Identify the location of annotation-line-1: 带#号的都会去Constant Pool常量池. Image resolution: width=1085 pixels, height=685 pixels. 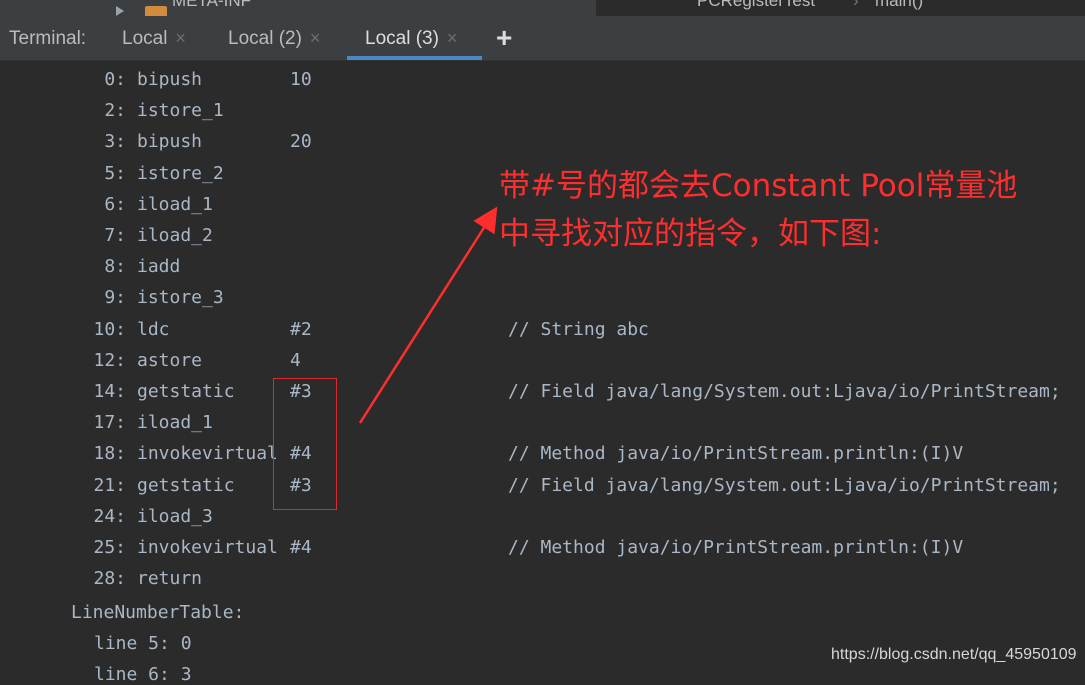
(758, 186).